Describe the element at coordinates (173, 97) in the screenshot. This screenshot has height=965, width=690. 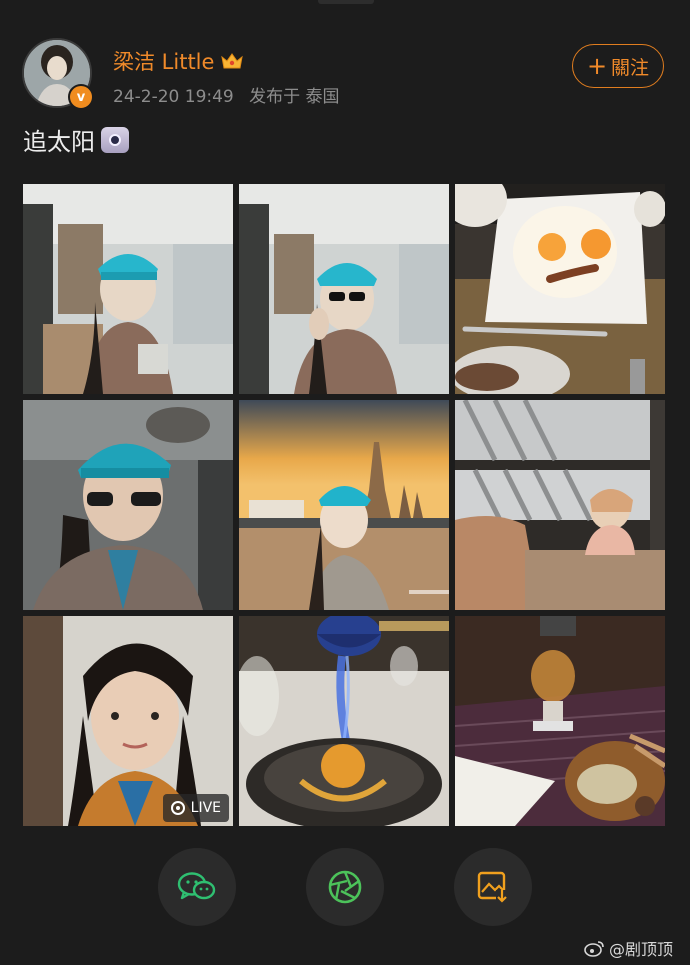
I see `post-date: 24-2-20 19:49` at that location.